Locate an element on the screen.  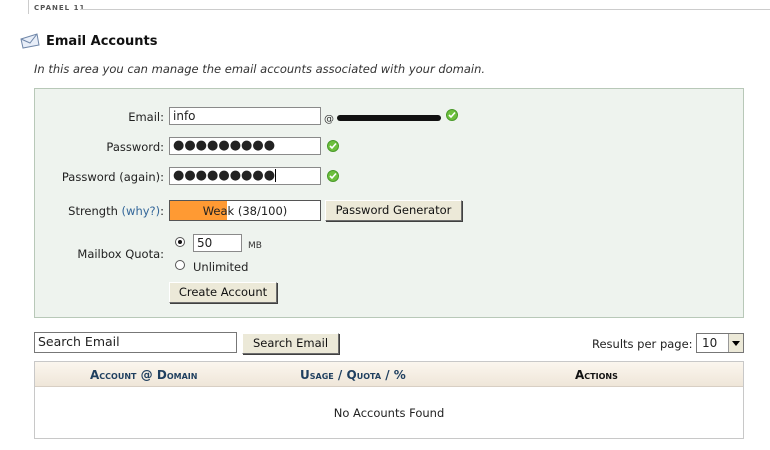
header-account-text: Account is located at coordinates (113, 375).